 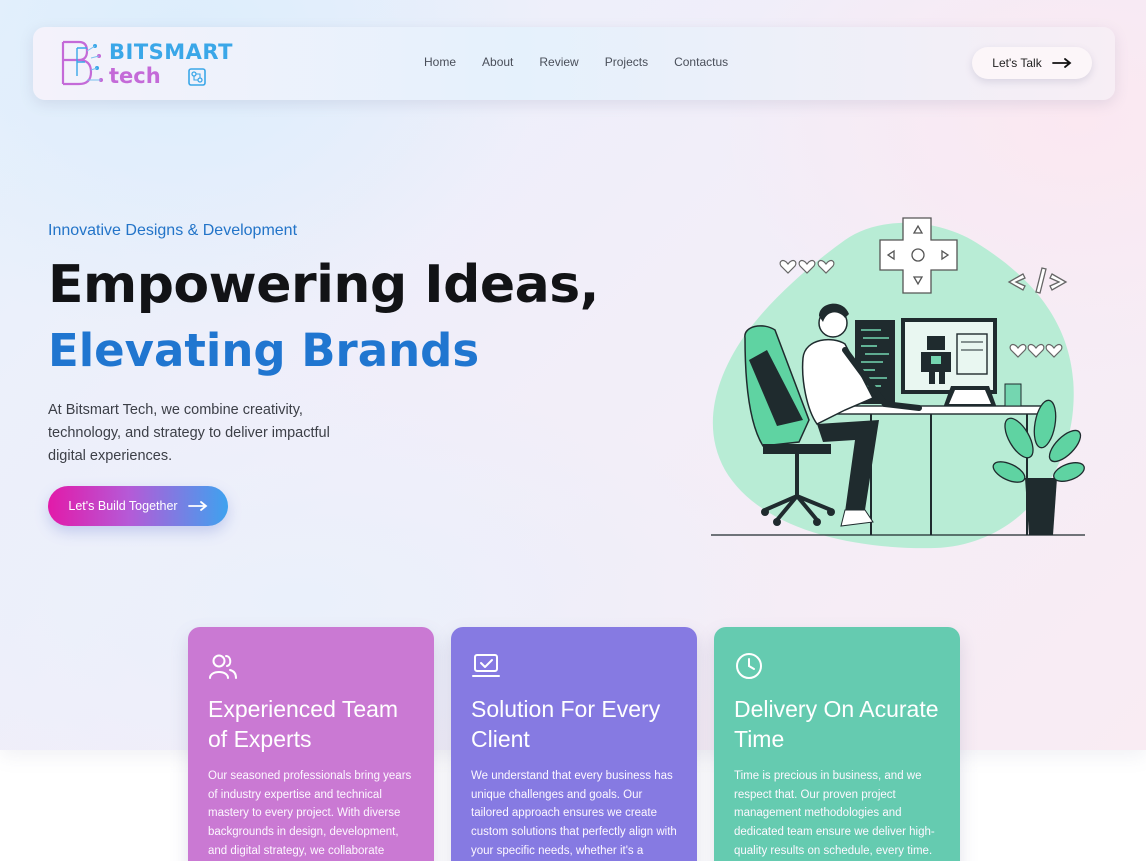 What do you see at coordinates (898, 383) in the screenshot?
I see `developer-workstation-illustration` at bounding box center [898, 383].